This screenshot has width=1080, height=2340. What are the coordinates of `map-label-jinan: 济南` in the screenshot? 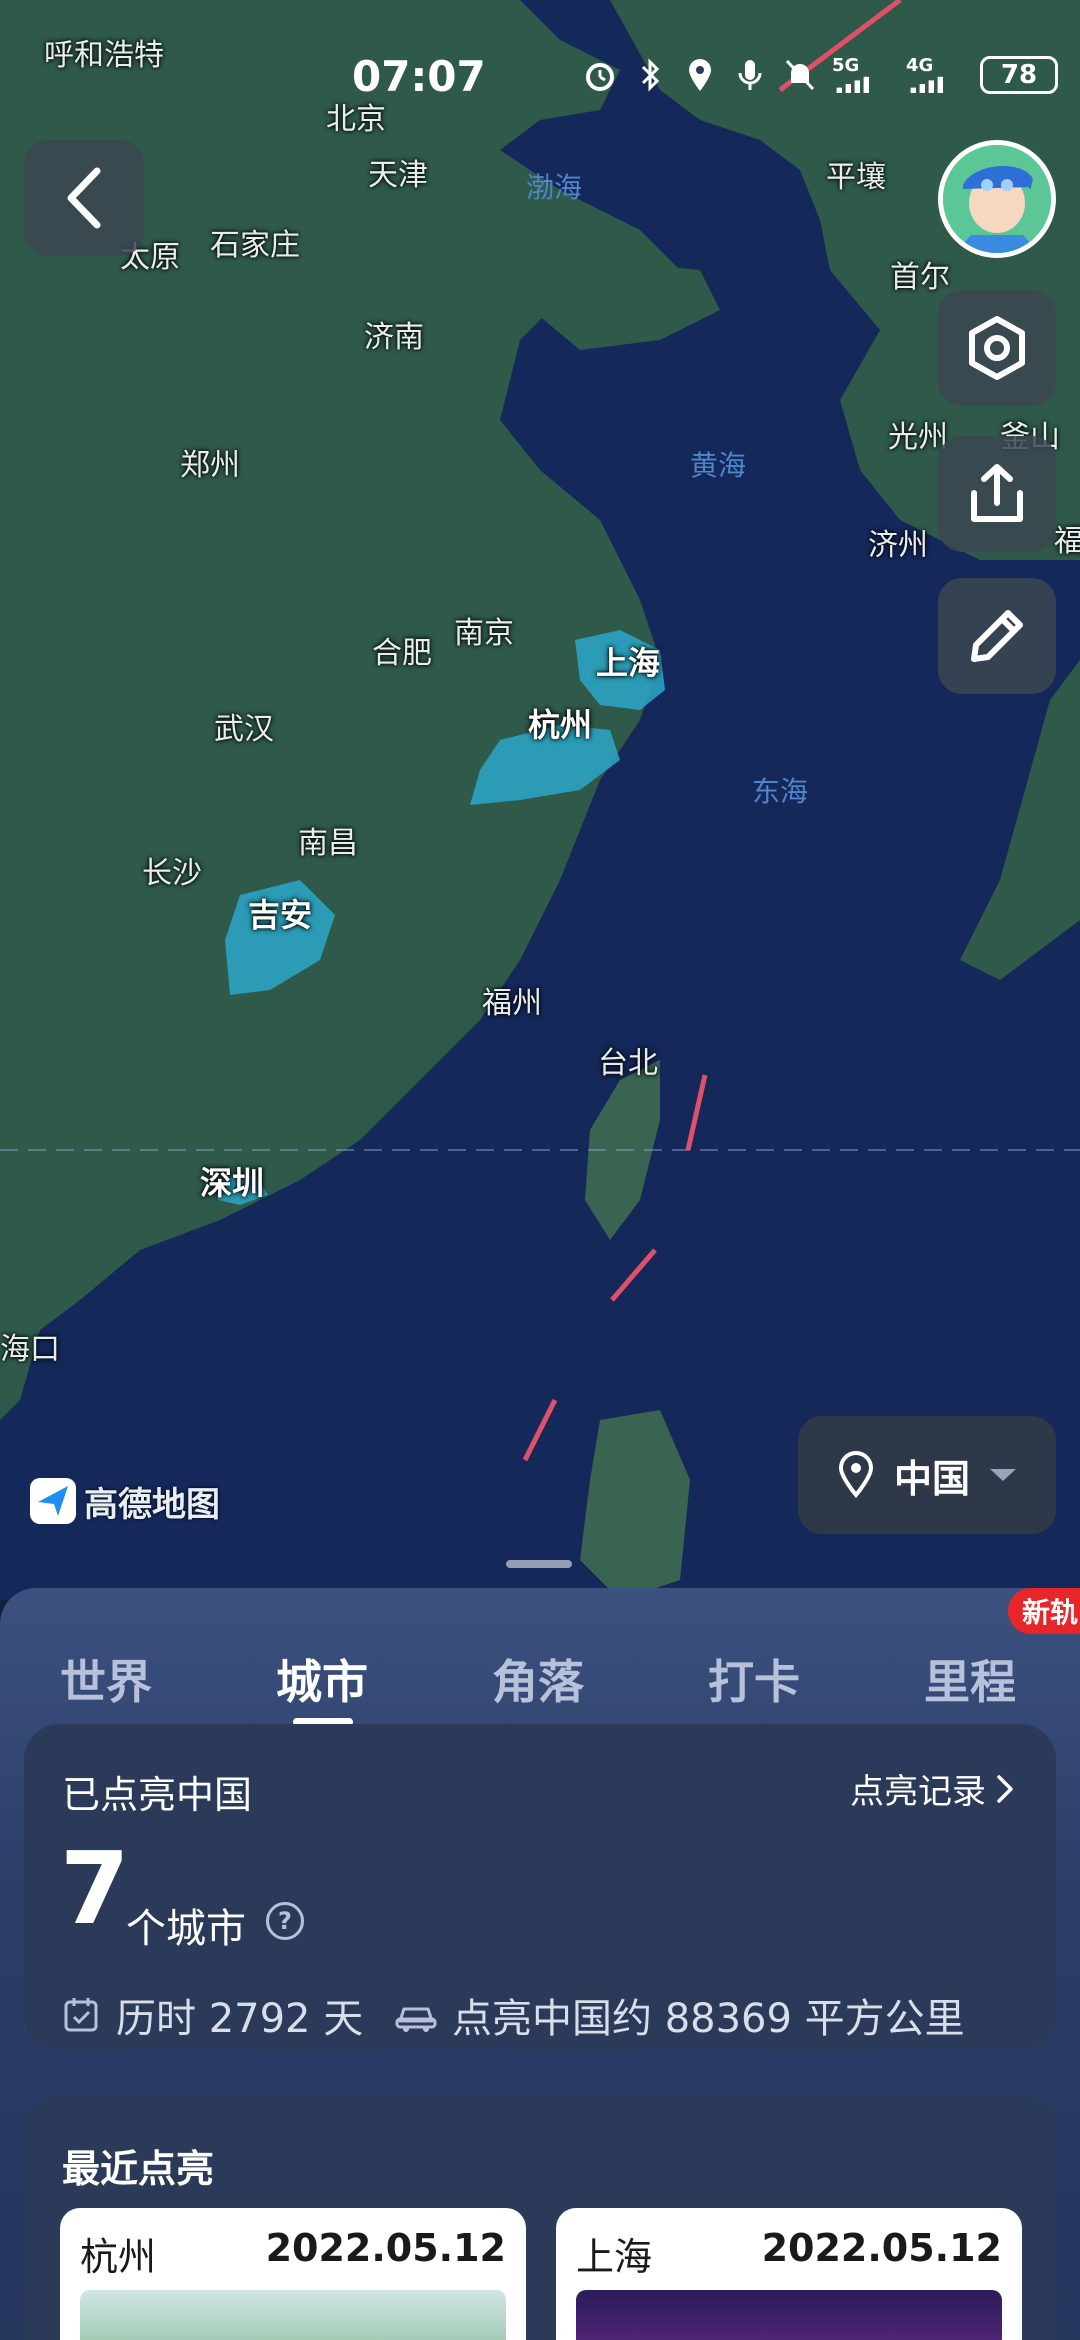 It's located at (394, 337).